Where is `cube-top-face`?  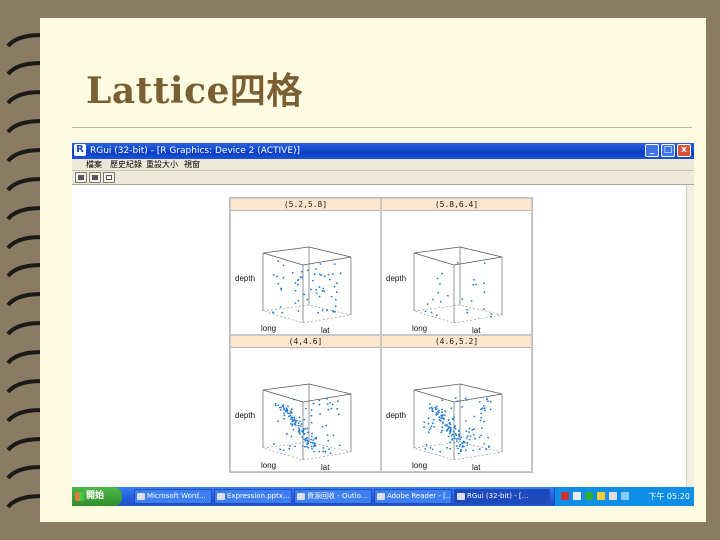
cube-top-face is located at coordinates (458, 393).